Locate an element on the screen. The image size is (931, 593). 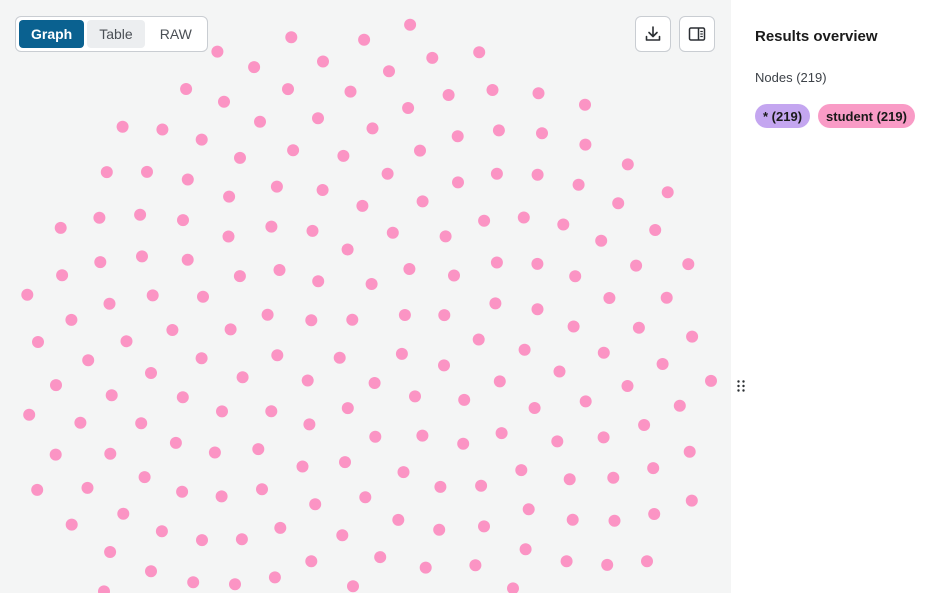
chip-student: student (219) is located at coordinates (866, 116).